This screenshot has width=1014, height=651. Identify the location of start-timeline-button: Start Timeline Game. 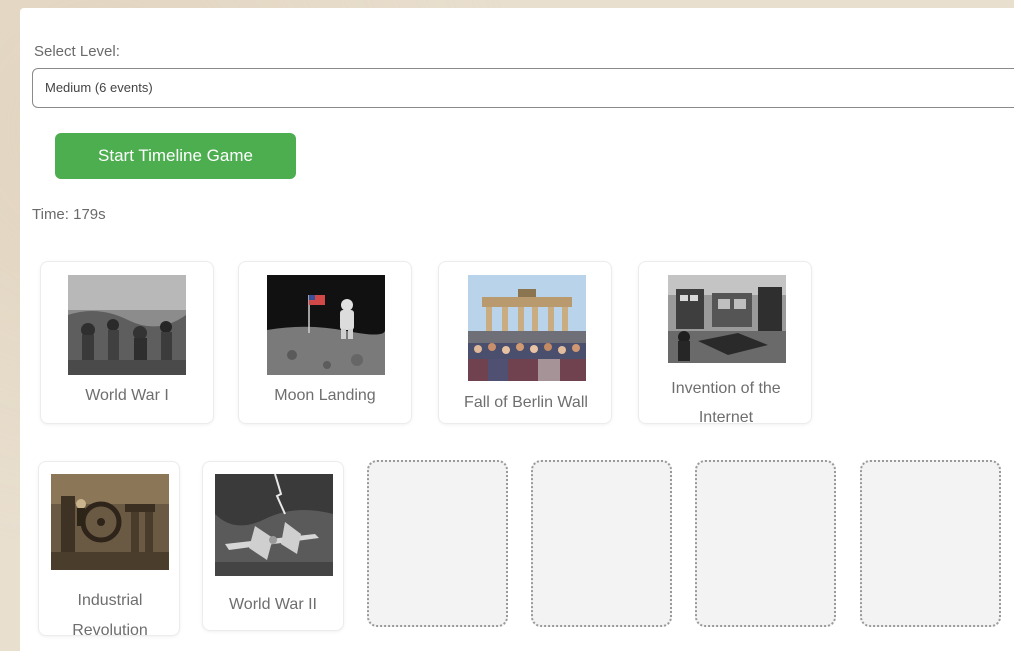
(175, 156).